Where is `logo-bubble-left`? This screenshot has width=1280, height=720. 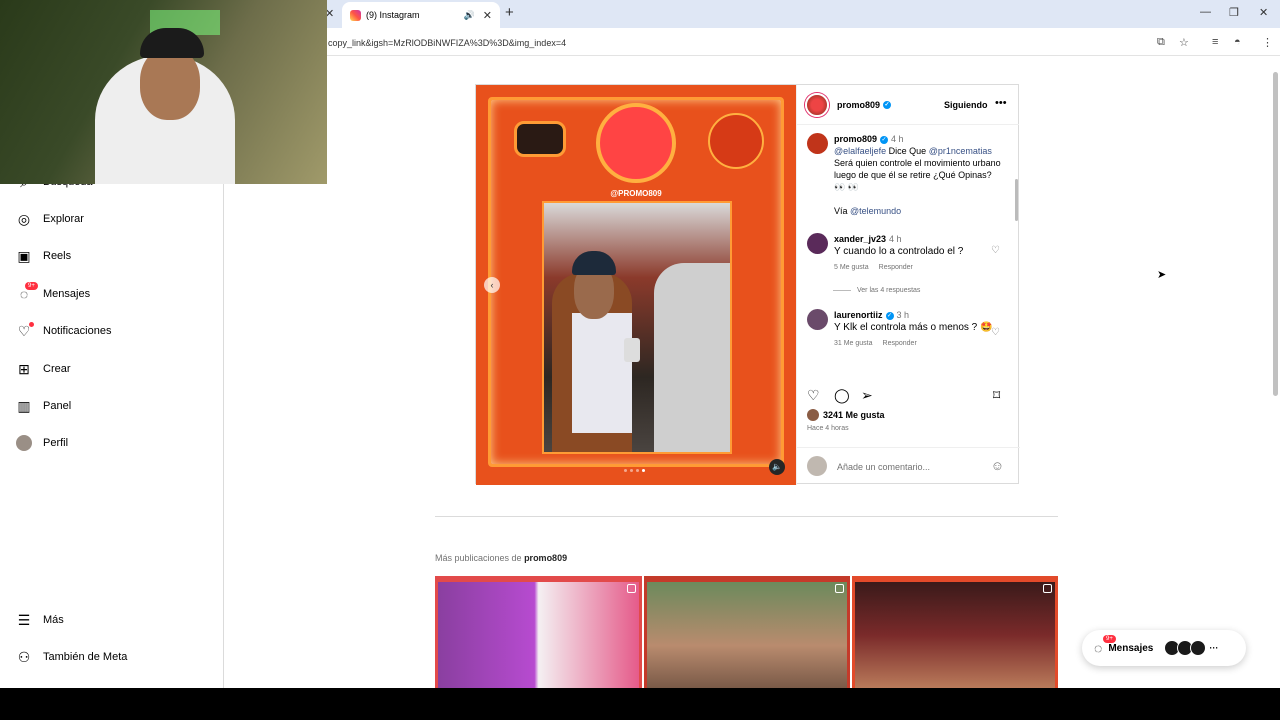 logo-bubble-left is located at coordinates (540, 139).